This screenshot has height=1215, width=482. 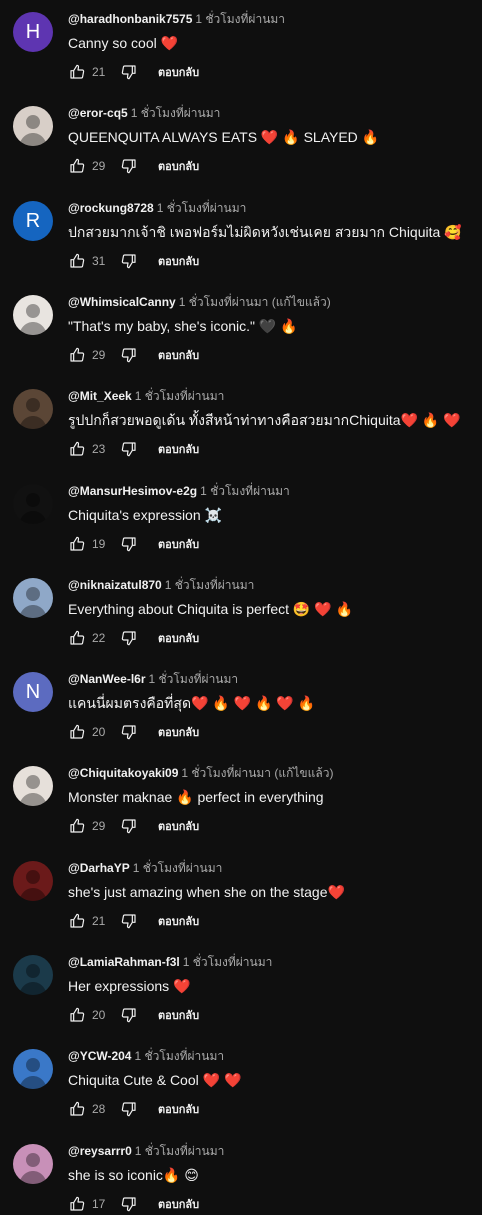 I want to click on author-name: @niknaizatul870, so click(x=115, y=585).